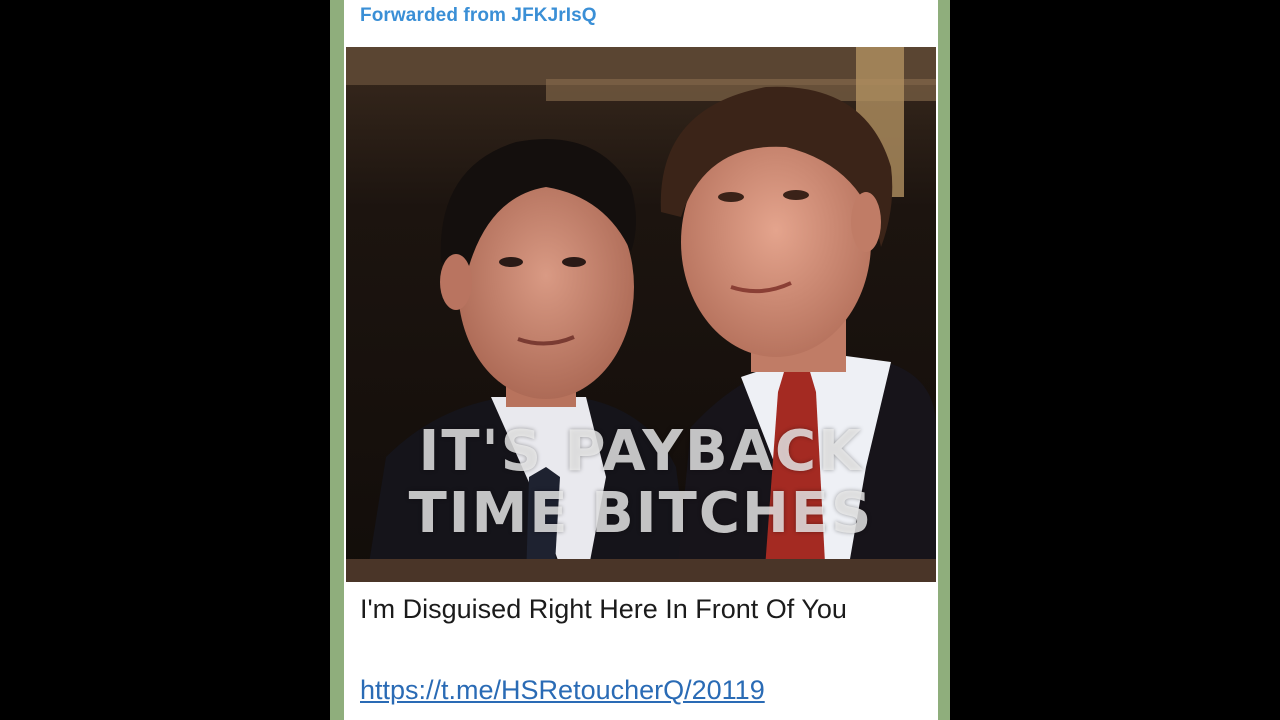  Describe the element at coordinates (478, 16) in the screenshot. I see `forwarded-from-label: Forwarded from JFKJrIsQ` at that location.